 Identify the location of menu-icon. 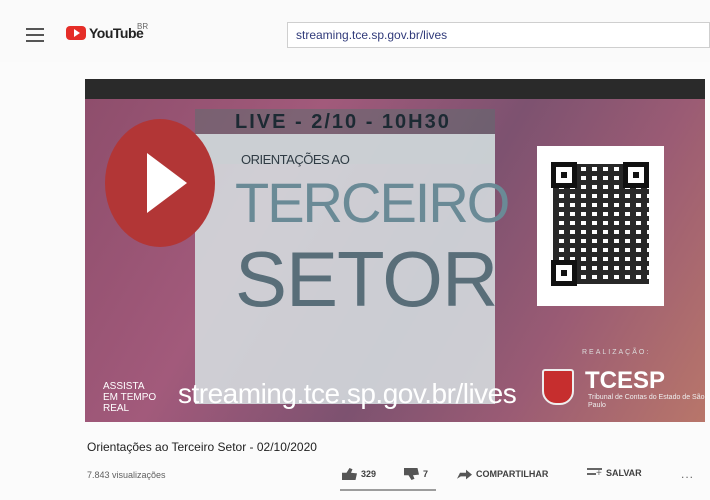
(35, 35).